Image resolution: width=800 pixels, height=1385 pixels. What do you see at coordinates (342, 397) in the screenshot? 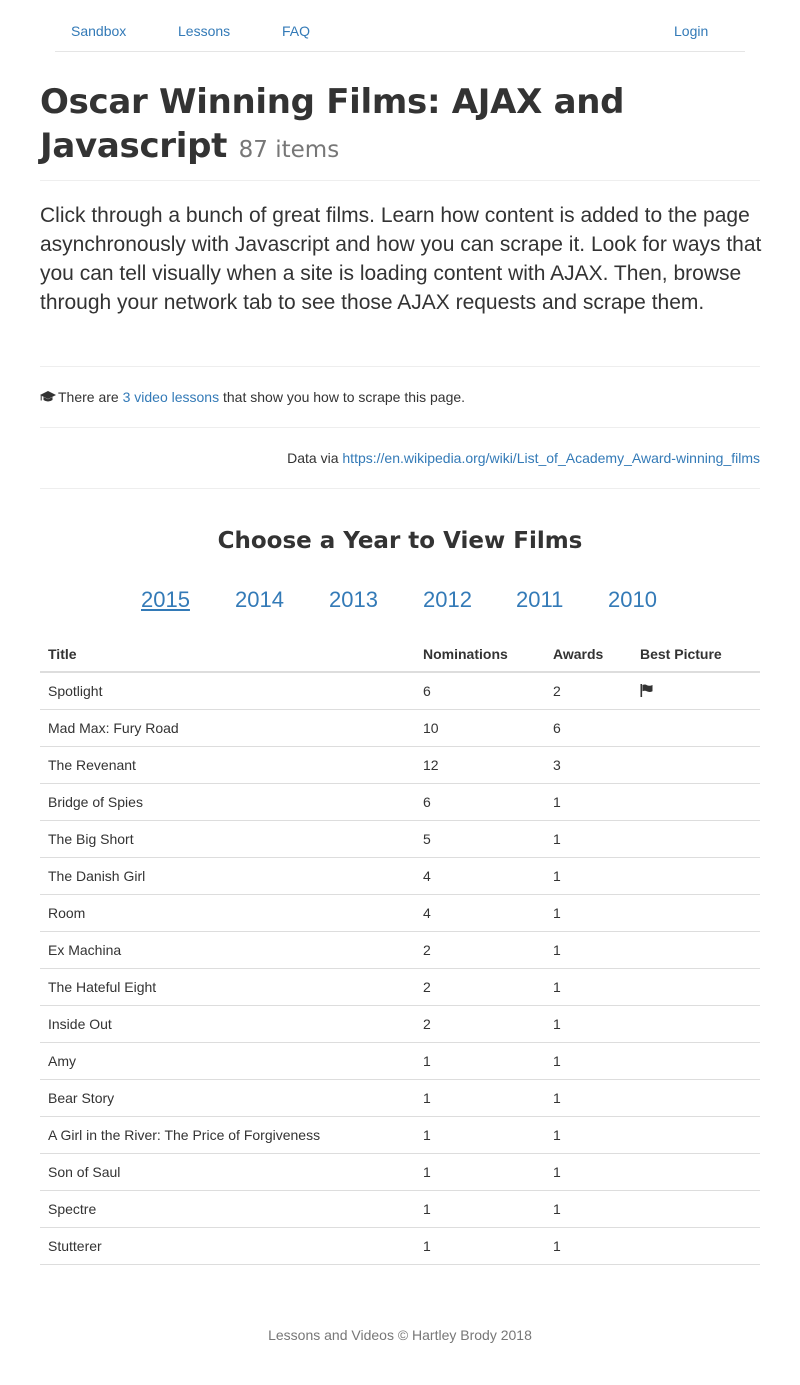
I see `lessons-suffix: that show you how to scrape this page.` at bounding box center [342, 397].